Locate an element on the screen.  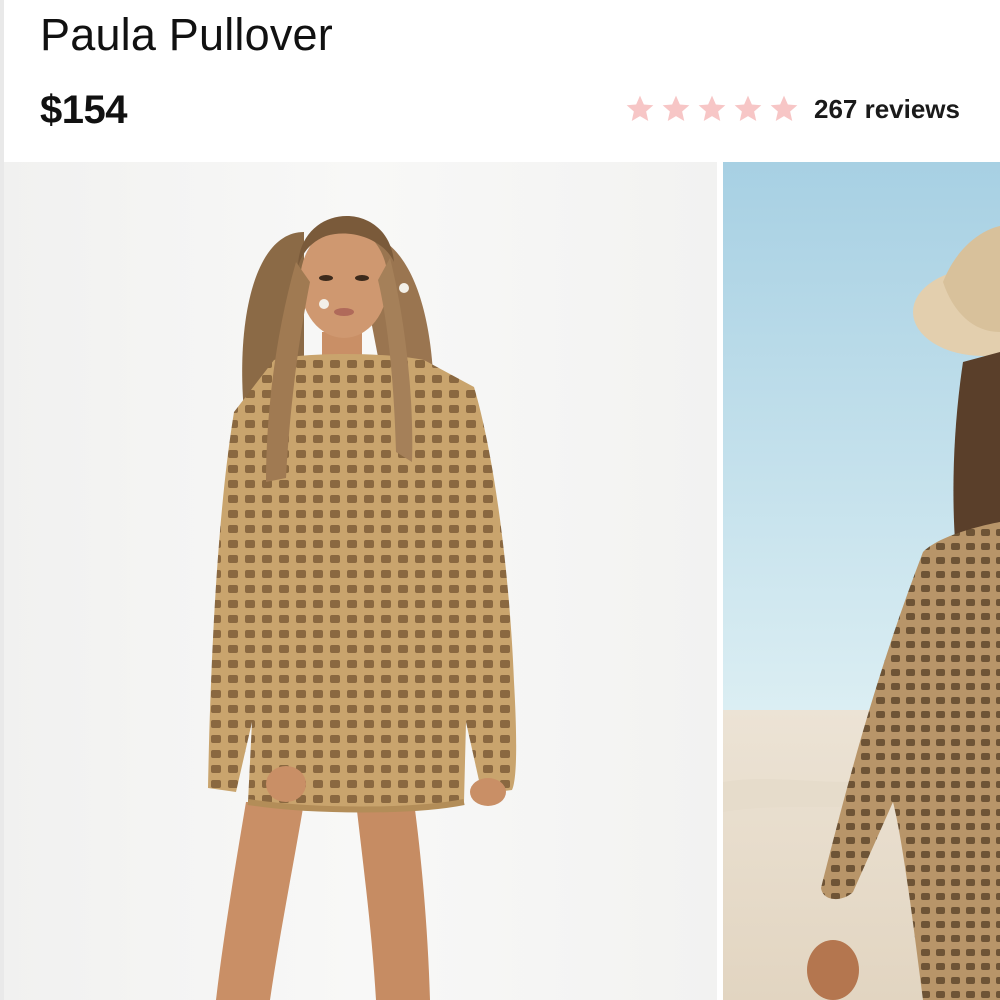
star-rating is located at coordinates (712, 109).